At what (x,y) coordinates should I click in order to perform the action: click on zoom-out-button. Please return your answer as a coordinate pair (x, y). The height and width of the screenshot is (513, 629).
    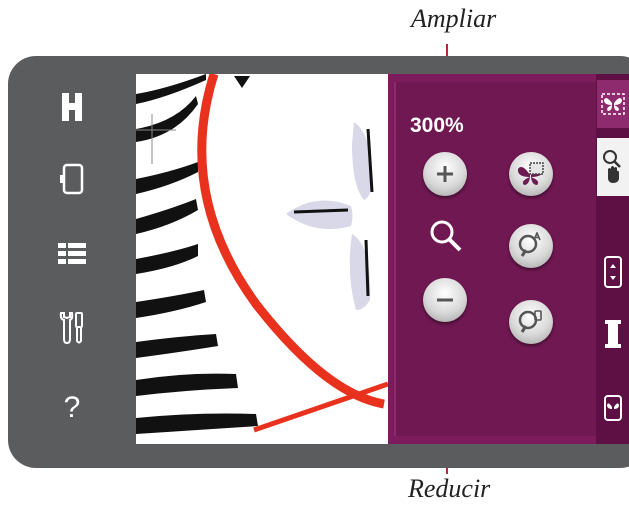
    Looking at the image, I should click on (445, 300).